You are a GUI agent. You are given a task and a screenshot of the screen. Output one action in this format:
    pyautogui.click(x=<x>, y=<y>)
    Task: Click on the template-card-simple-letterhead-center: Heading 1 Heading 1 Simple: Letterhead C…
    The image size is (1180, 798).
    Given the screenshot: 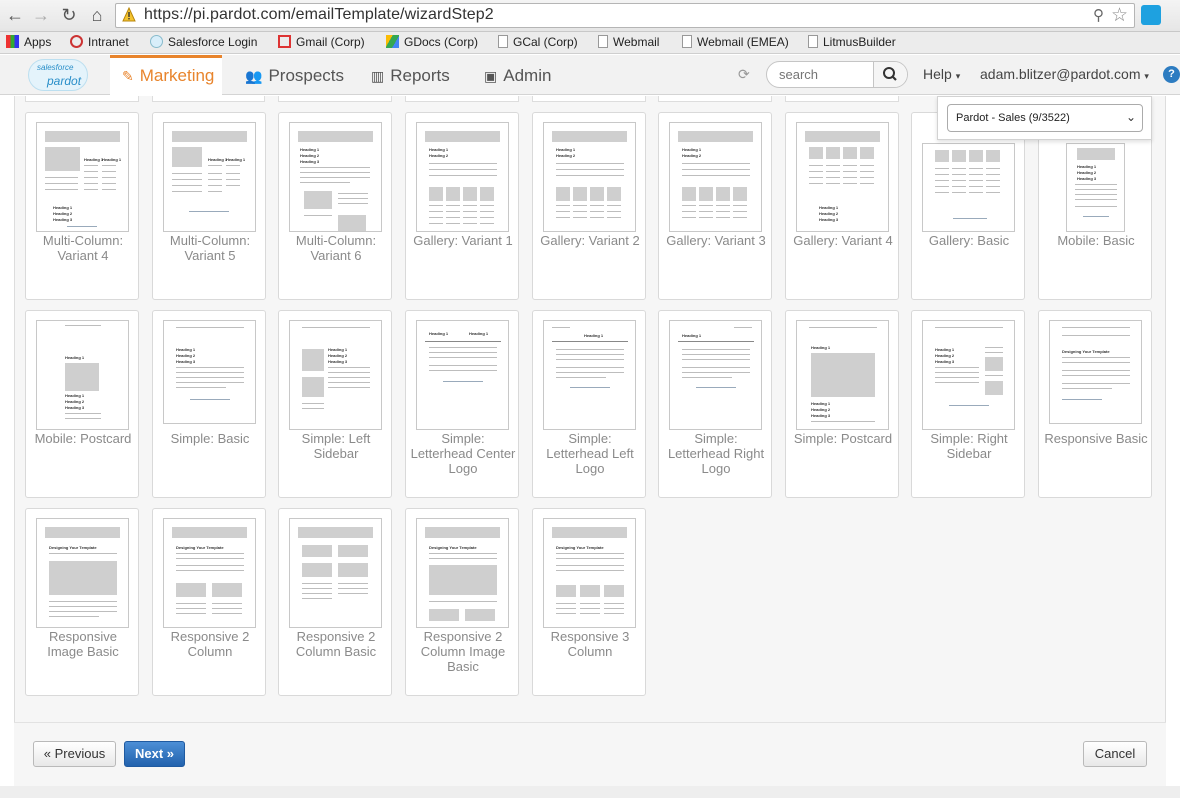 What is the action you would take?
    pyautogui.click(x=462, y=404)
    